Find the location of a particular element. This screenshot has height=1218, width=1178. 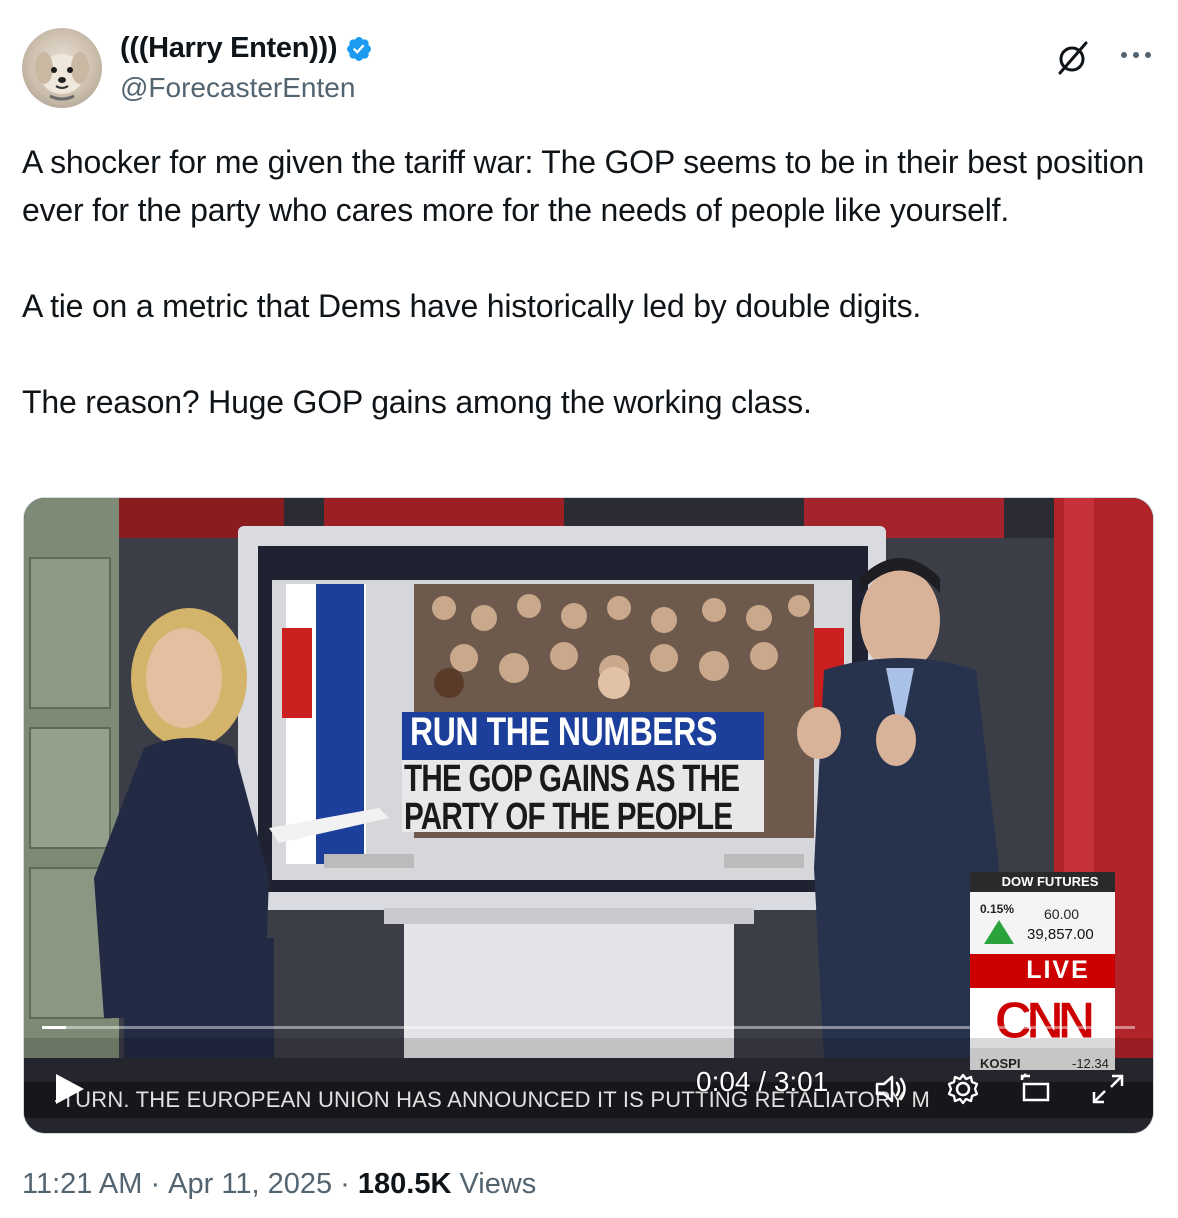

kospi-label: KOSPI is located at coordinates (1000, 1063).